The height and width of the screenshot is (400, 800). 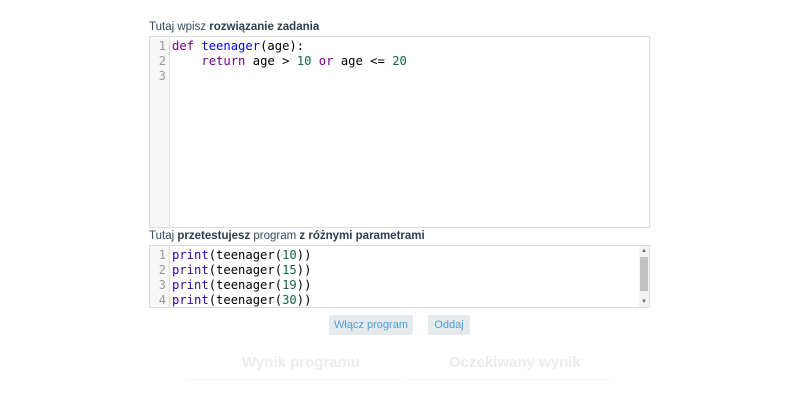 What do you see at coordinates (289, 285) in the screenshot?
I see `code-token: 19` at bounding box center [289, 285].